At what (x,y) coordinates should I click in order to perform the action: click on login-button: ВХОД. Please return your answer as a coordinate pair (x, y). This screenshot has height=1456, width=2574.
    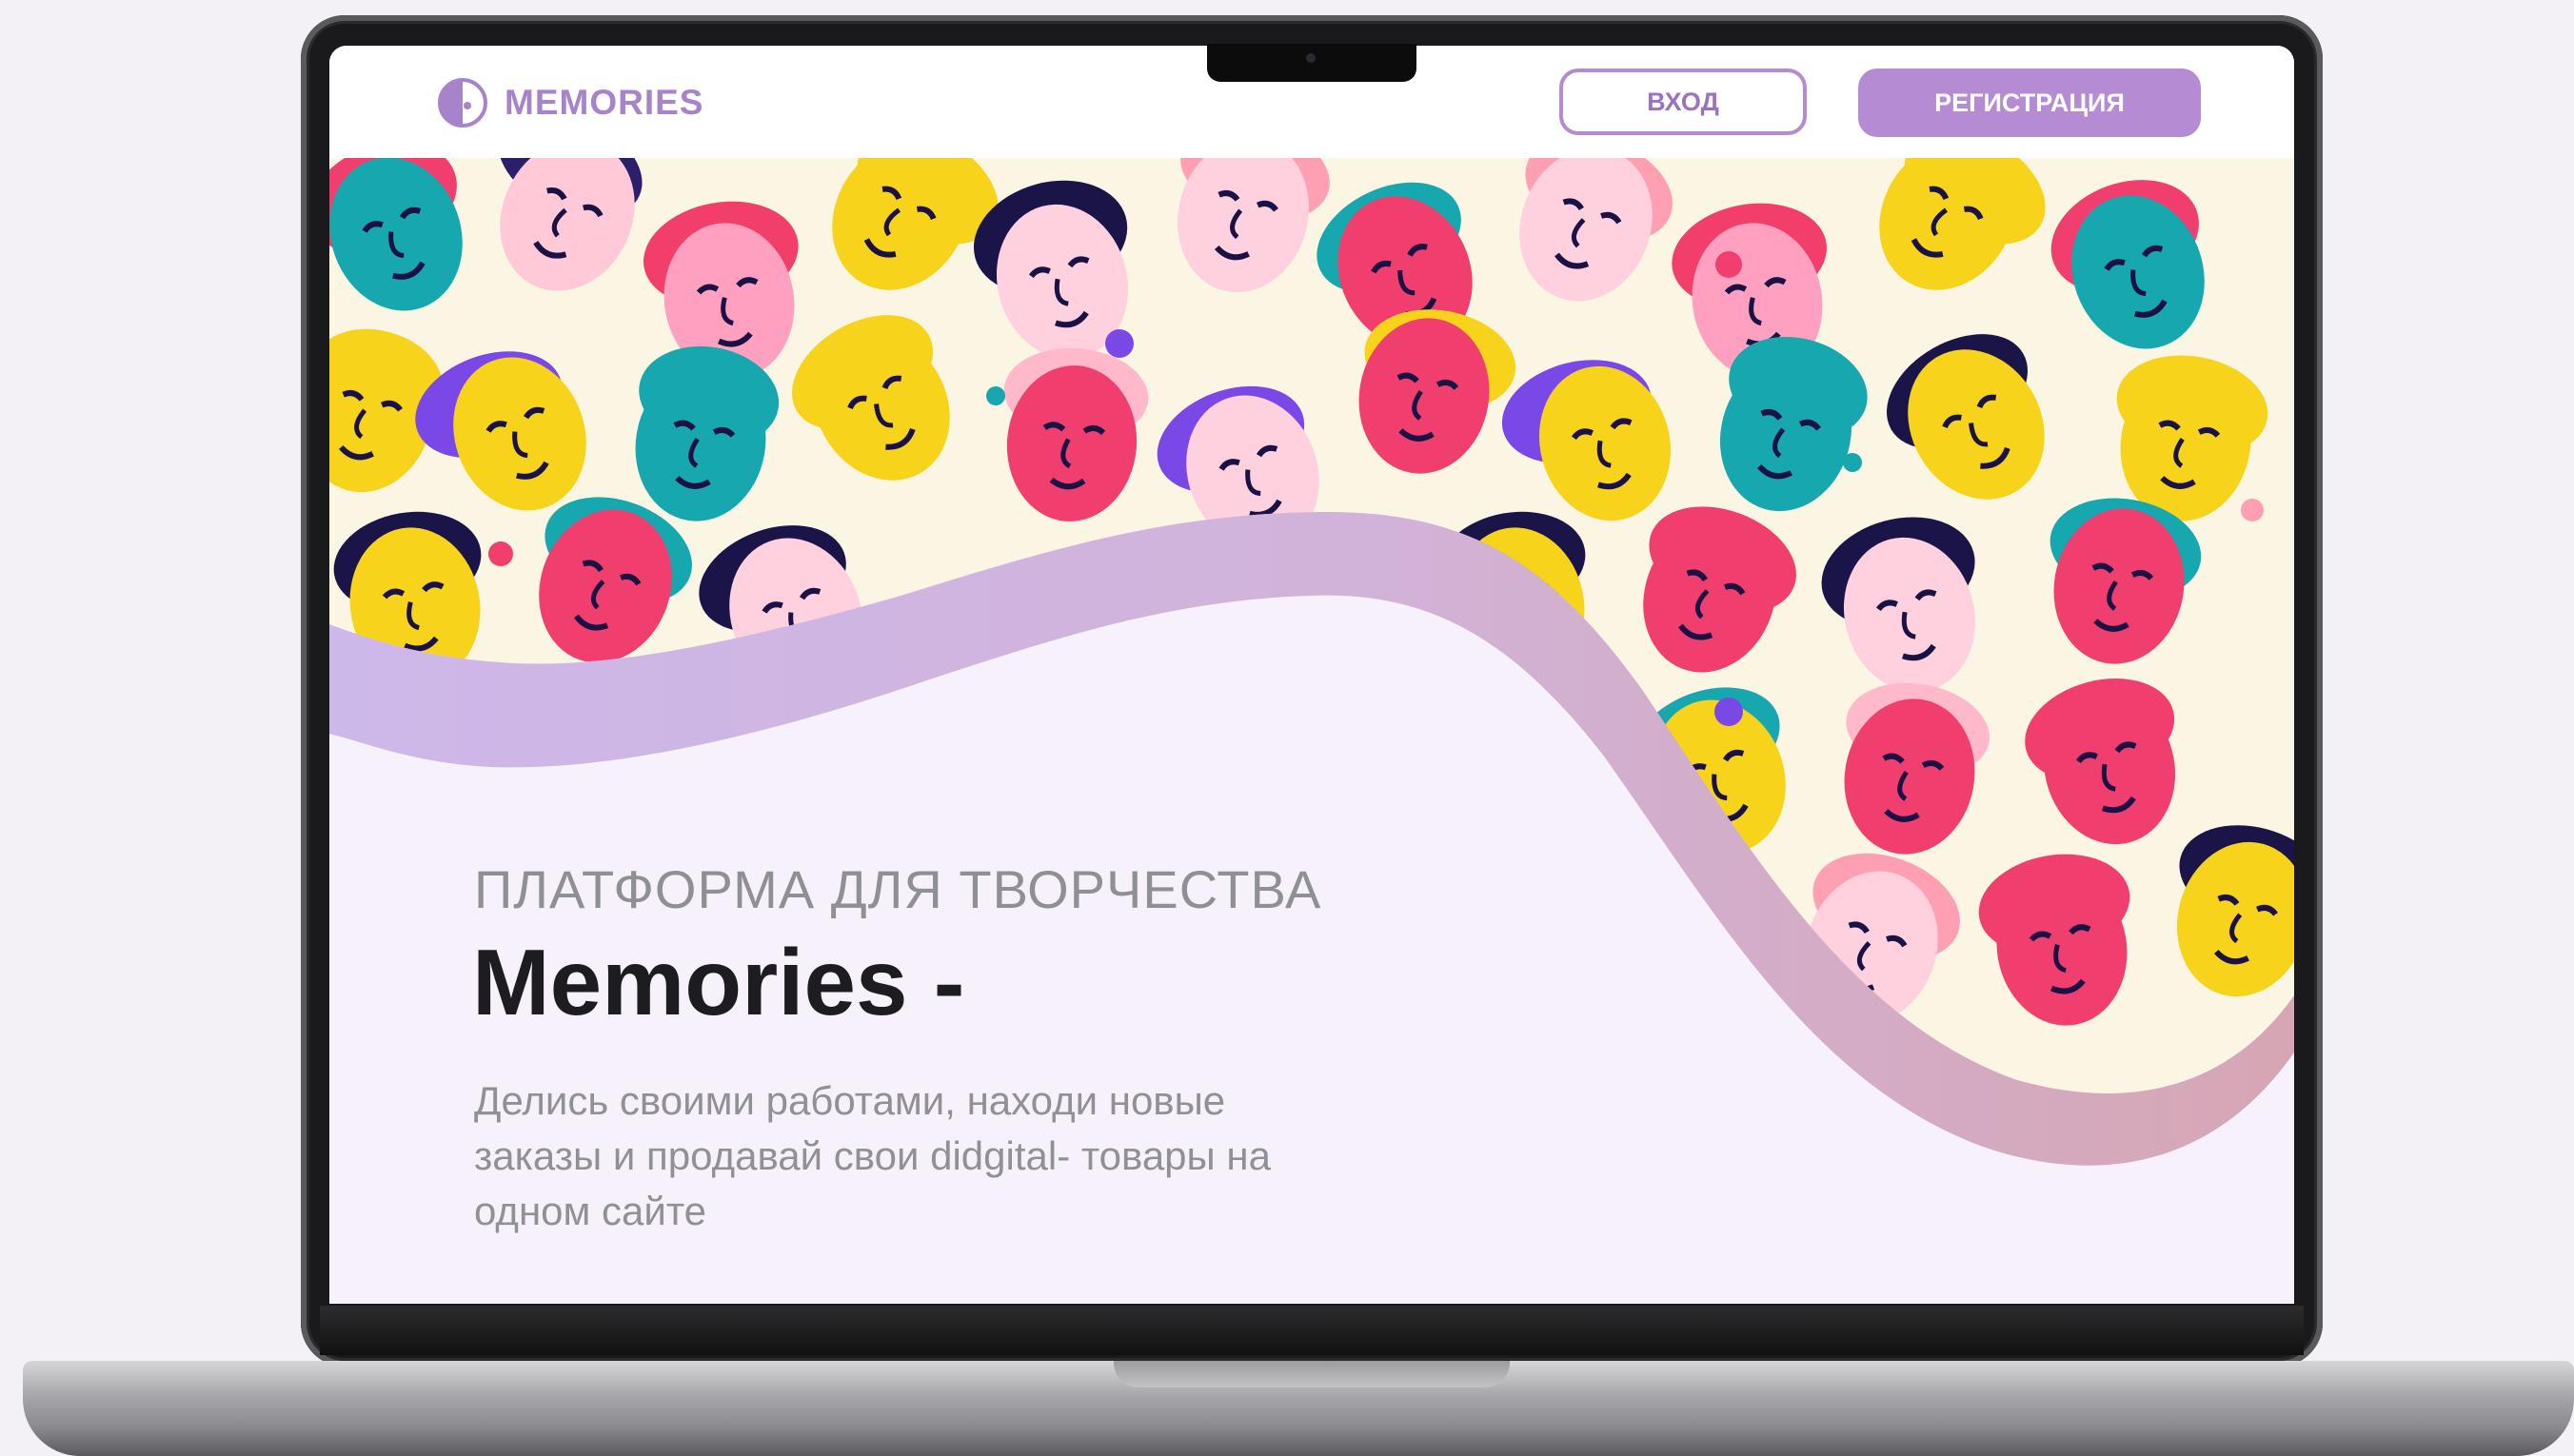
    Looking at the image, I should click on (1683, 102).